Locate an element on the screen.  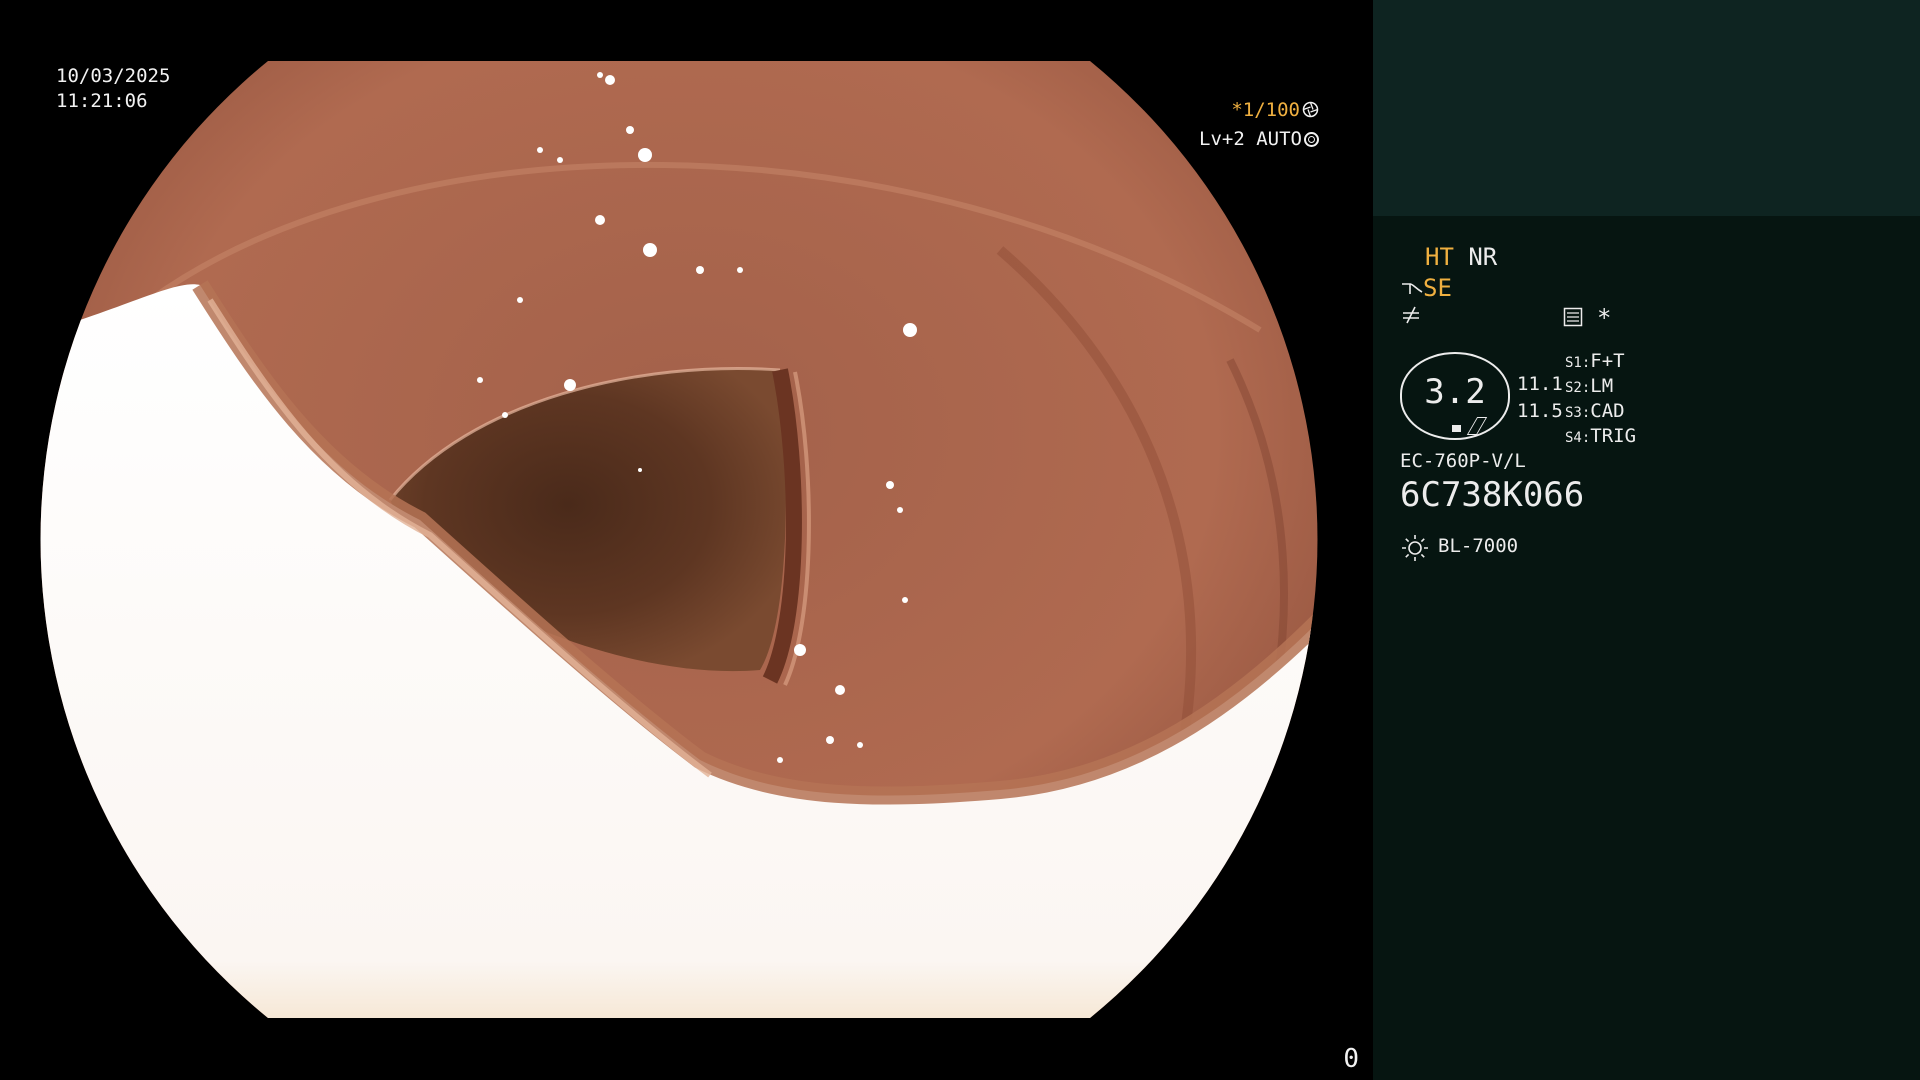
switch-key: S1: is located at coordinates (1578, 363).